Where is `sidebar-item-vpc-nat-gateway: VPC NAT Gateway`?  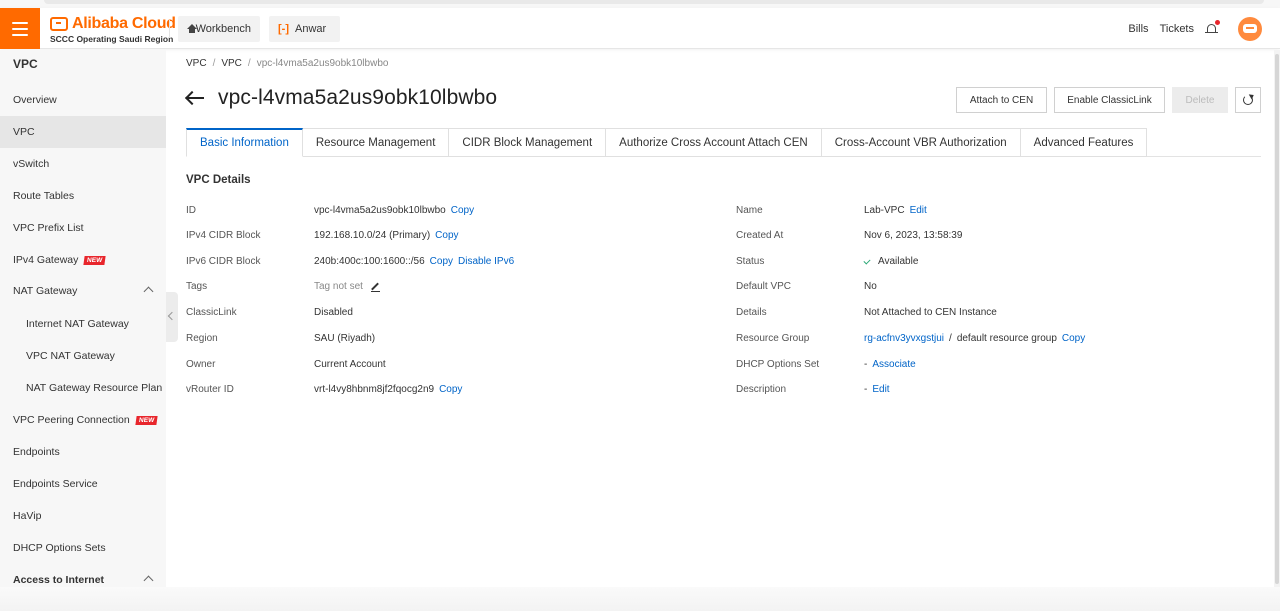 sidebar-item-vpc-nat-gateway: VPC NAT Gateway is located at coordinates (83, 356).